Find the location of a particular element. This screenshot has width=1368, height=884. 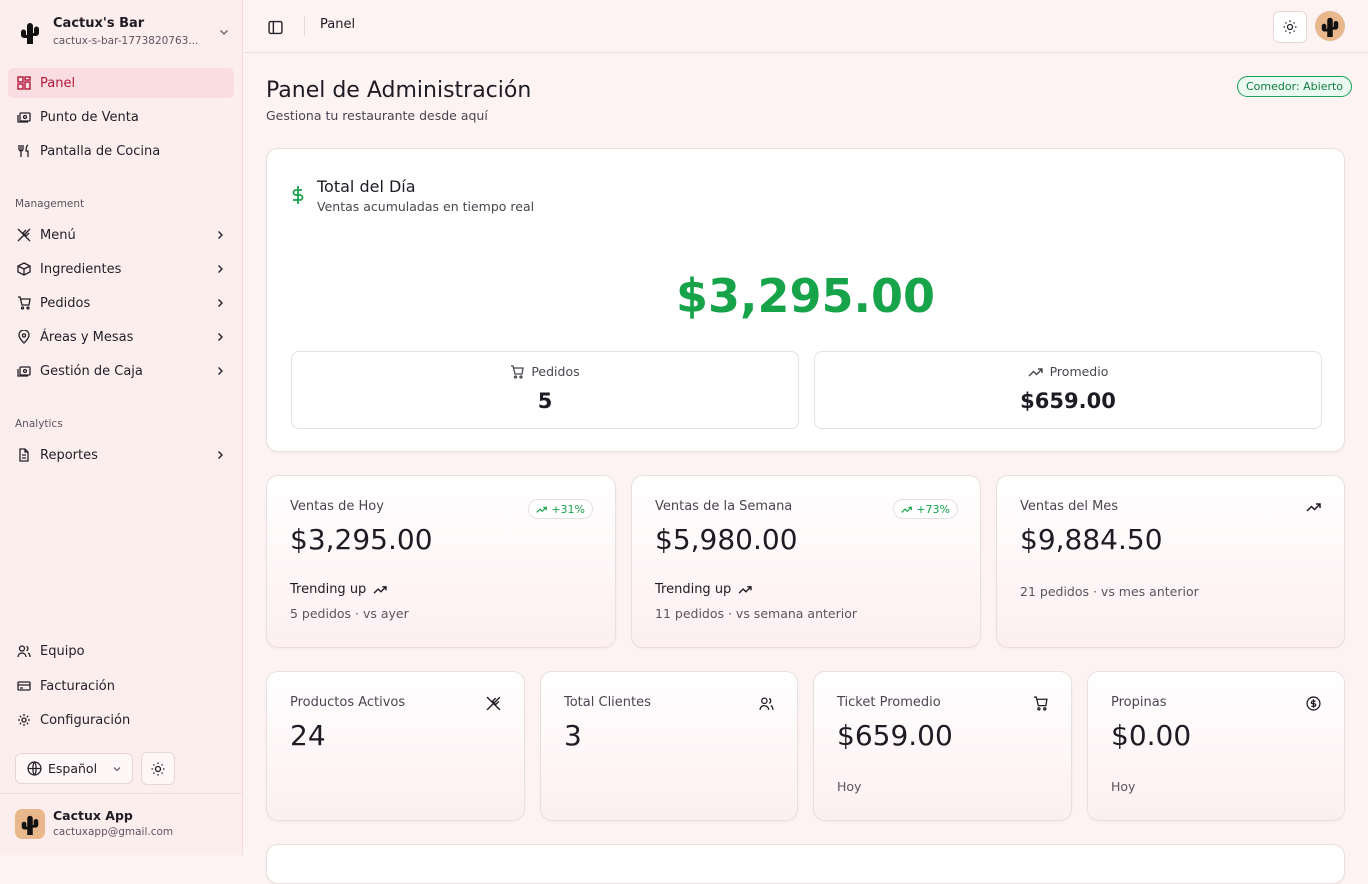

sidebar-item-areas-y-mesas: Áreas y Mesas is located at coordinates (121, 337).